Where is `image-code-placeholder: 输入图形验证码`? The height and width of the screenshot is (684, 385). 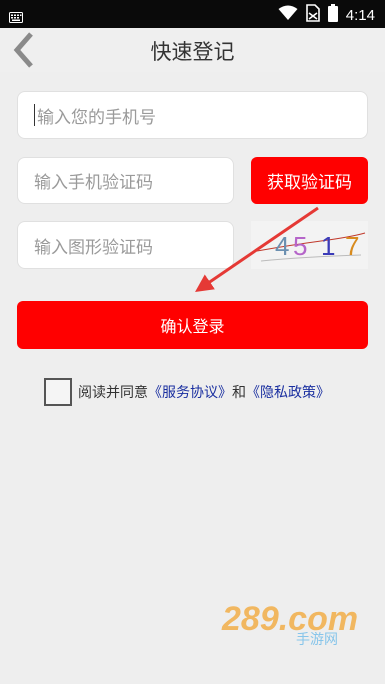
image-code-placeholder: 输入图形验证码 is located at coordinates (93, 247).